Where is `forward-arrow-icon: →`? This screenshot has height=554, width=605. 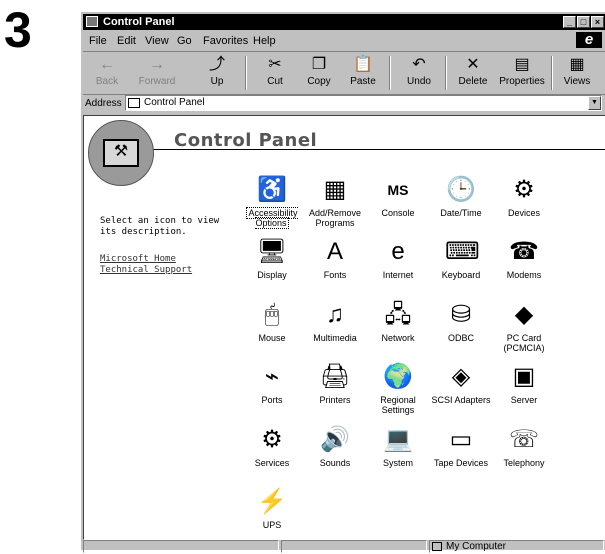 forward-arrow-icon: → is located at coordinates (157, 64).